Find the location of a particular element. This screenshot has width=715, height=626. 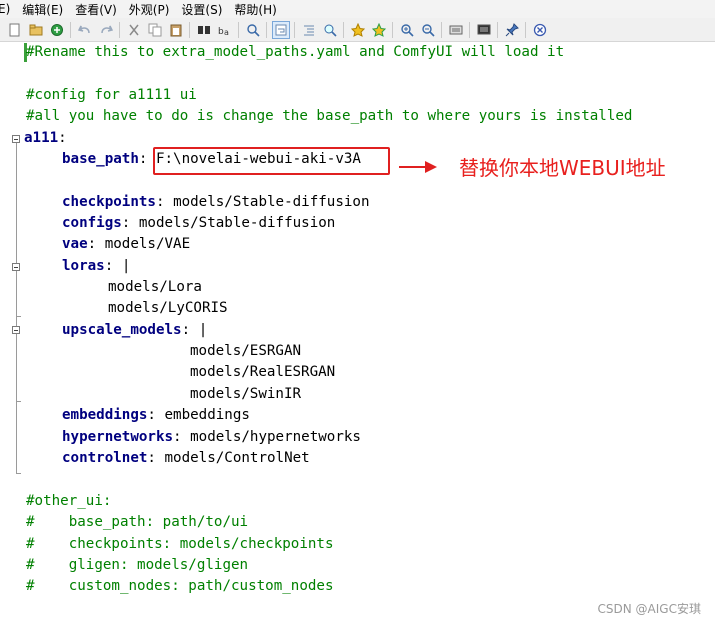

yaml-value: models/hypernetworks is located at coordinates (275, 437).